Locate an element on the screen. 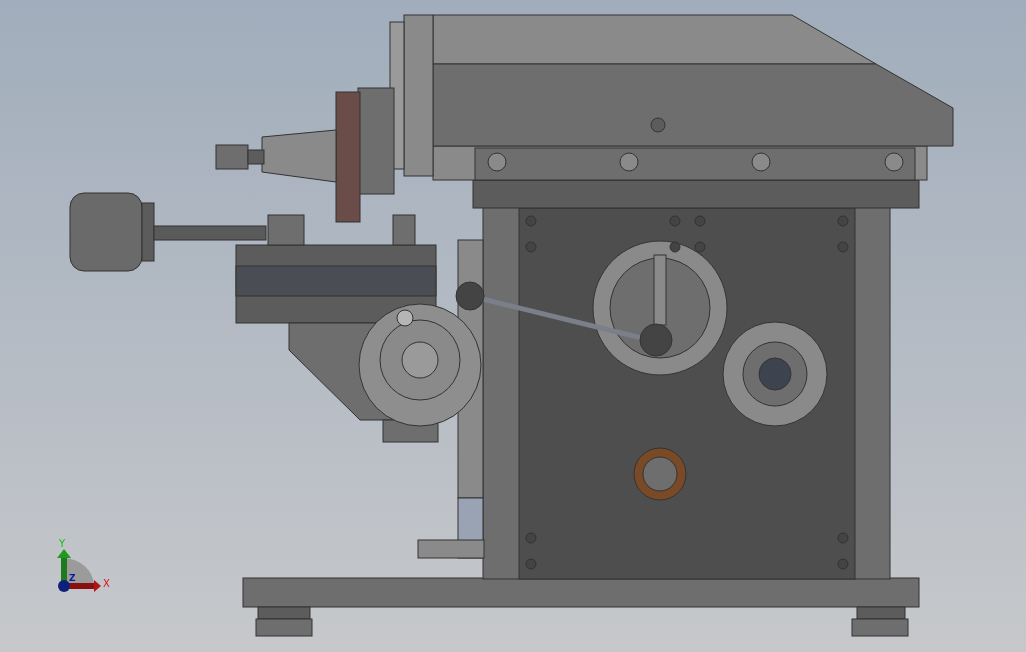 Image resolution: width=1026 pixels, height=652 pixels. y-axis-label: Y is located at coordinates (62, 543).